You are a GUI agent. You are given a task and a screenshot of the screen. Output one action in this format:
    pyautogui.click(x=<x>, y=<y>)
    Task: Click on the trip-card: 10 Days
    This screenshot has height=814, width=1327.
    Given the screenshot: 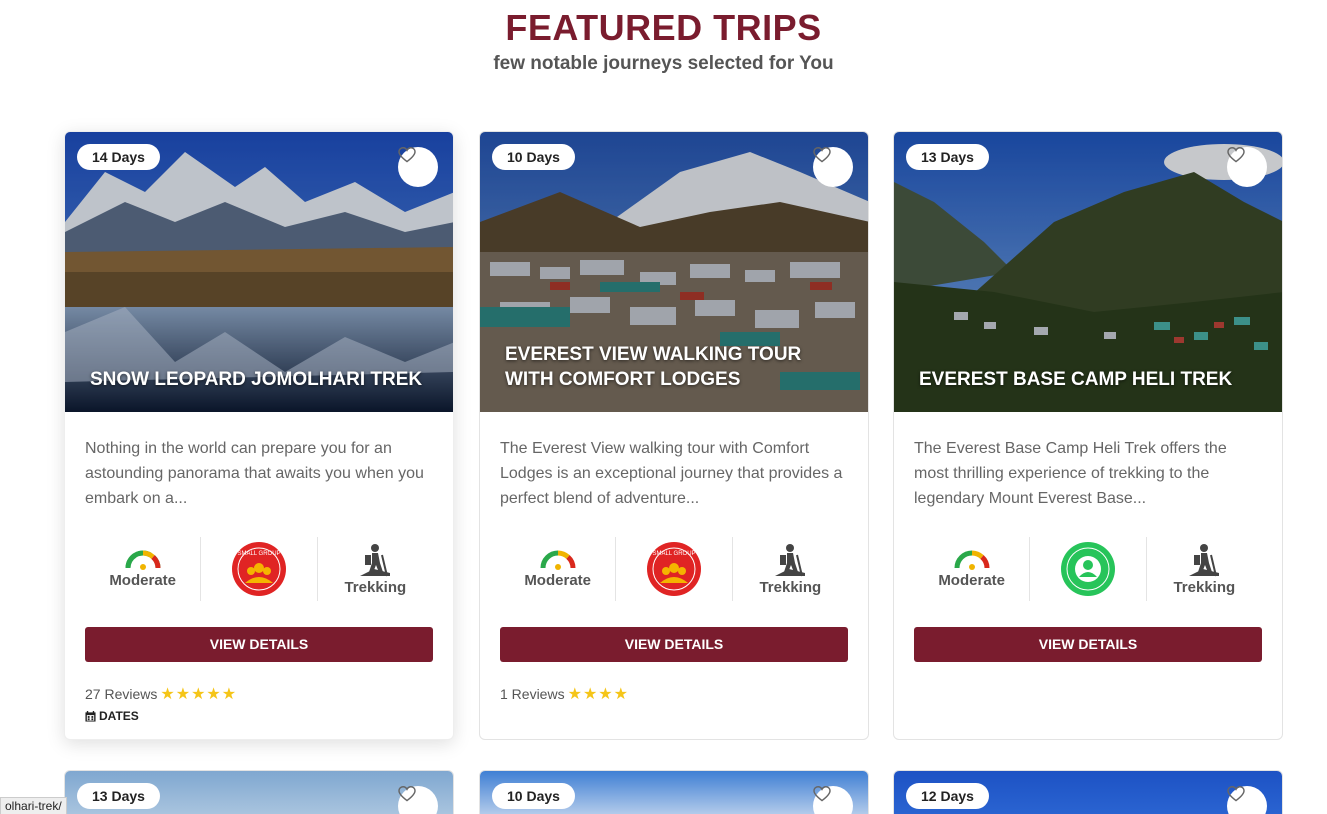 What is the action you would take?
    pyautogui.click(x=674, y=792)
    